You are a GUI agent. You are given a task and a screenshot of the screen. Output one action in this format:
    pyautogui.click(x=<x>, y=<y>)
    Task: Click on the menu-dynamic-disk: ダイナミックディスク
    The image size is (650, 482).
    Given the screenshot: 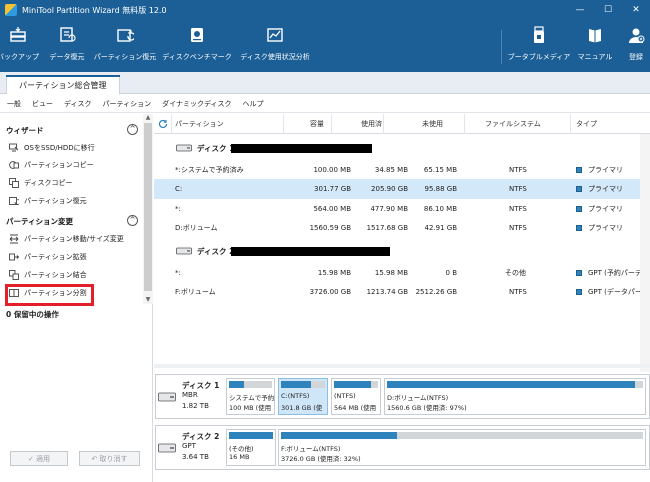 What is the action you would take?
    pyautogui.click(x=196, y=104)
    